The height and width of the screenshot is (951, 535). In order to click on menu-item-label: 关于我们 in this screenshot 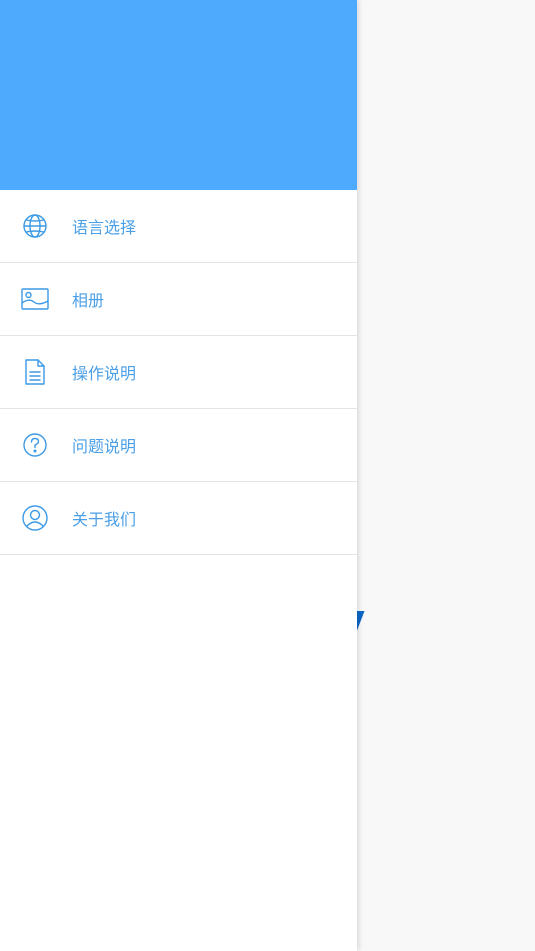, I will do `click(104, 519)`.